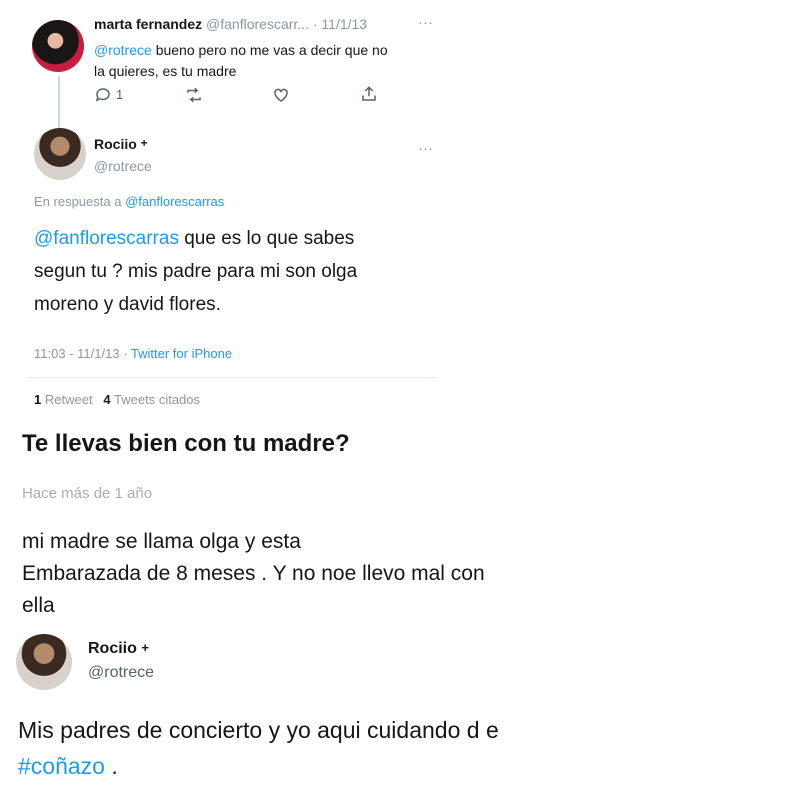 This screenshot has width=800, height=800. What do you see at coordinates (106, 399) in the screenshot?
I see `quote-count: 4` at bounding box center [106, 399].